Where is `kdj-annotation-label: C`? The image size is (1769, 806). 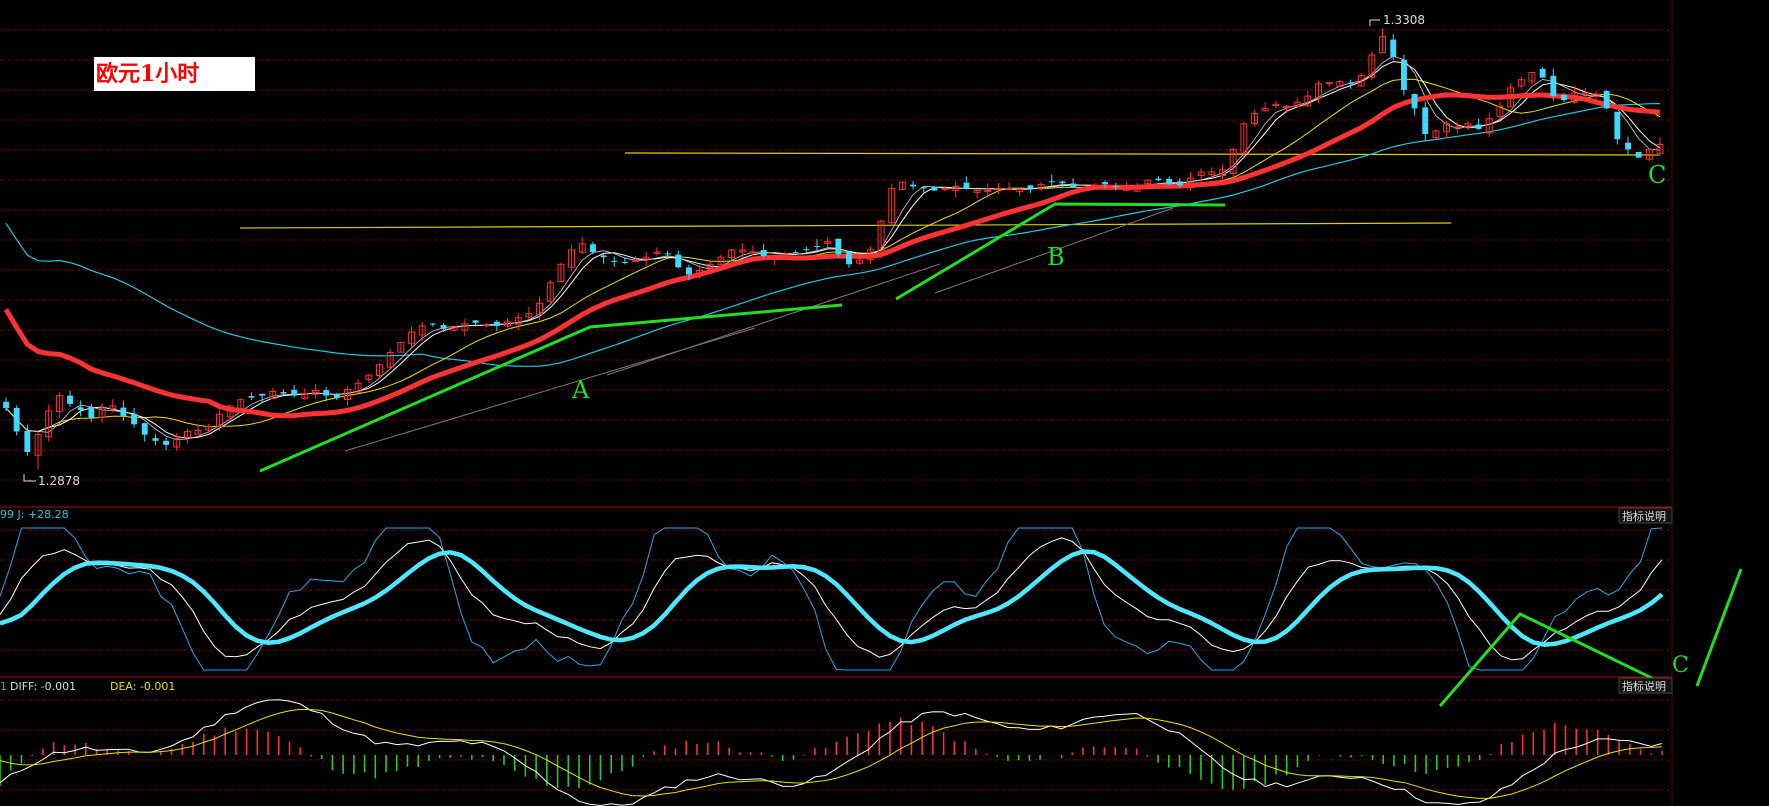
kdj-annotation-label: C is located at coordinates (1680, 665).